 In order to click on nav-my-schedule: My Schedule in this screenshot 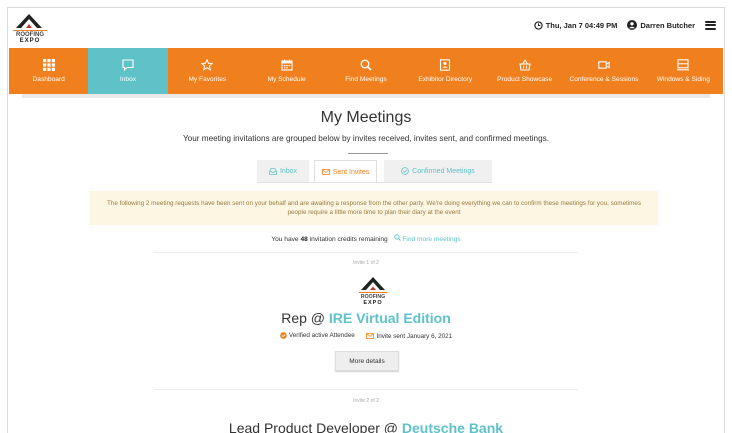, I will do `click(286, 71)`.